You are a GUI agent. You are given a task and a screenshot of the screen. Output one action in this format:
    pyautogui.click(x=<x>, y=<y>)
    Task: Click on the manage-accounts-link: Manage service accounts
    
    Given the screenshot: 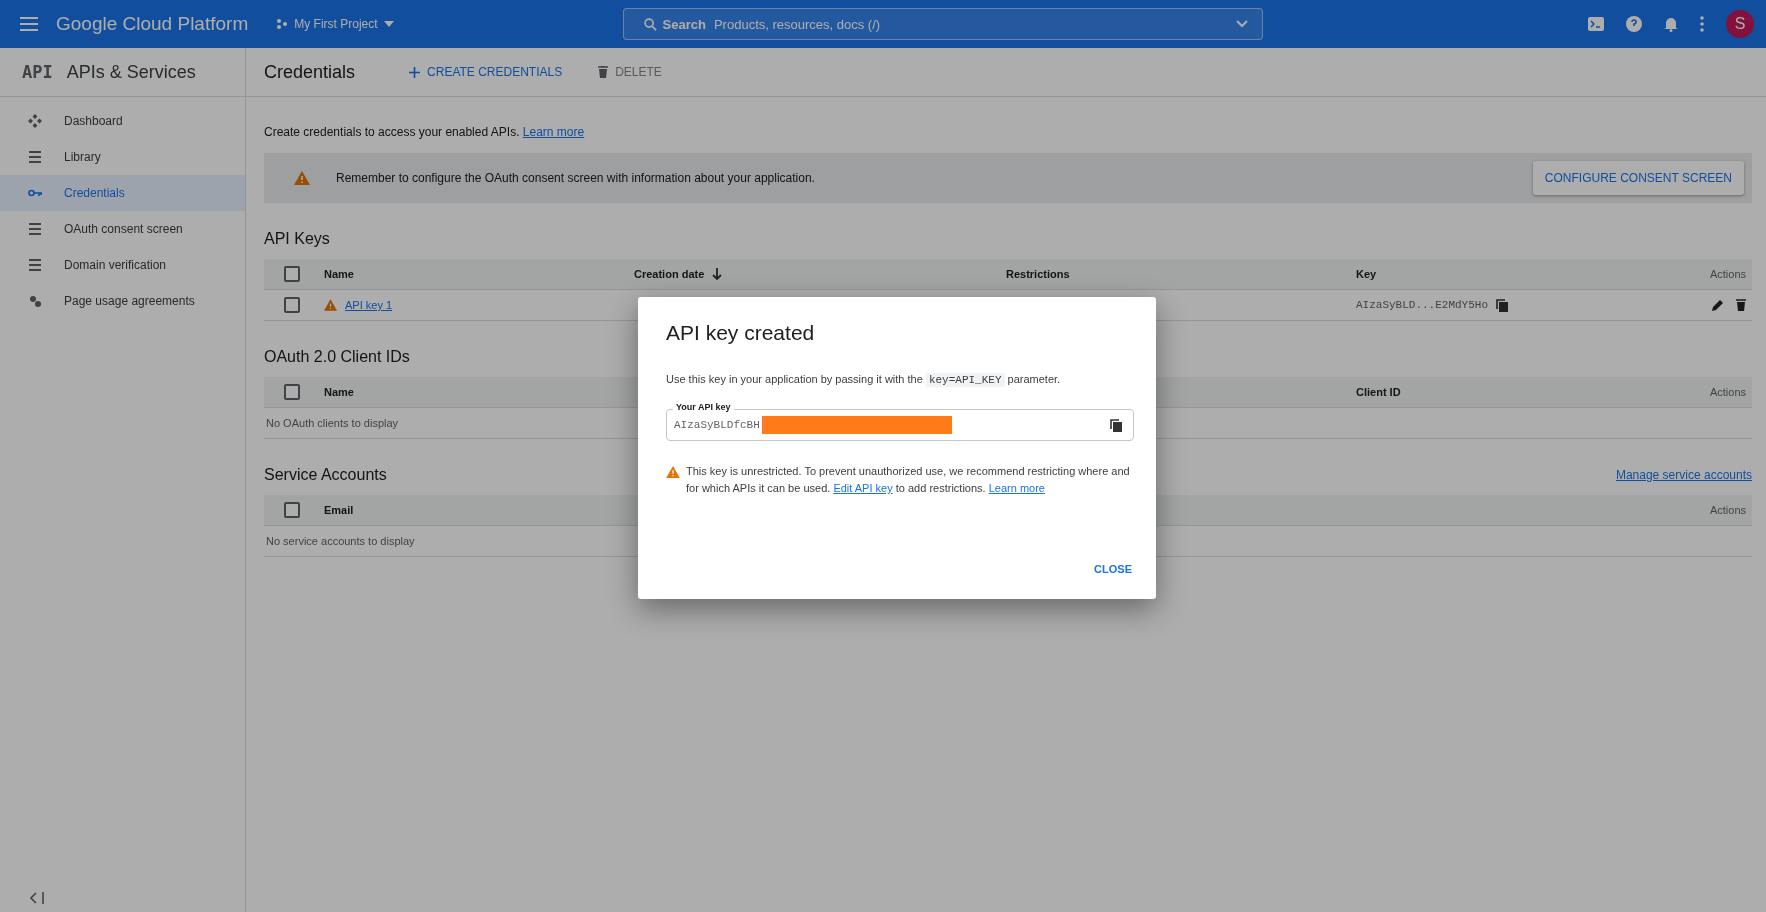 What is the action you would take?
    pyautogui.click(x=1683, y=475)
    